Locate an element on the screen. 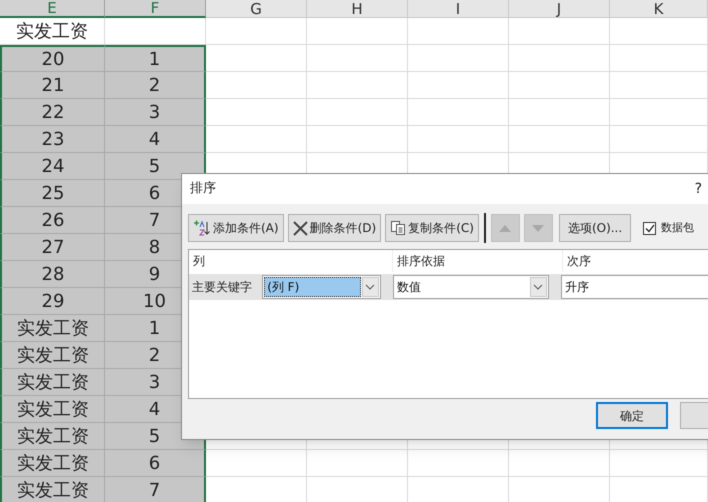 Image resolution: width=708 pixels, height=502 pixels. toolbar-button: 添加条件(A) is located at coordinates (236, 228).